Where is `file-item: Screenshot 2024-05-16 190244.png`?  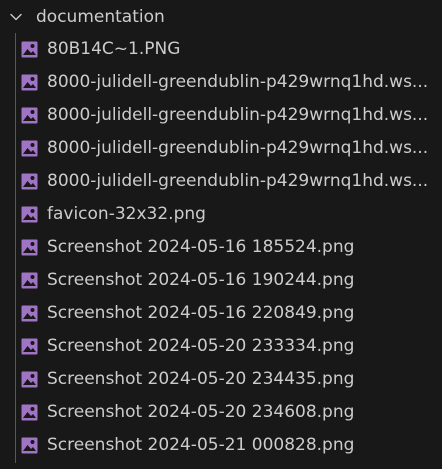 file-item: Screenshot 2024-05-16 190244.png is located at coordinates (221, 280).